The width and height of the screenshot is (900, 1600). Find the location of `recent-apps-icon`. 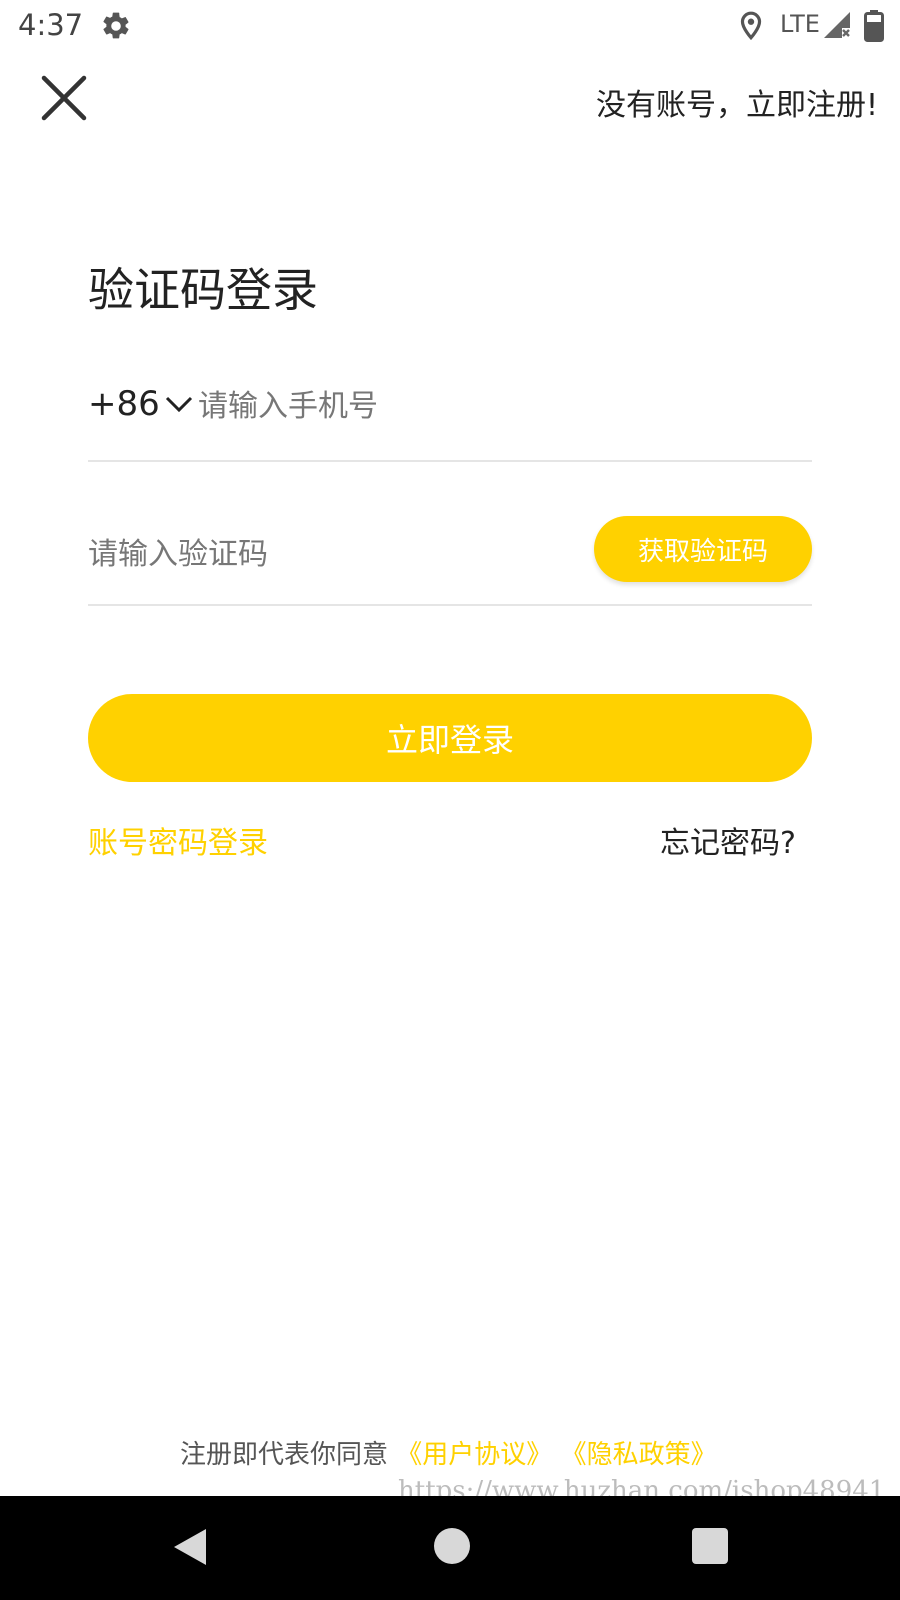

recent-apps-icon is located at coordinates (710, 1546).